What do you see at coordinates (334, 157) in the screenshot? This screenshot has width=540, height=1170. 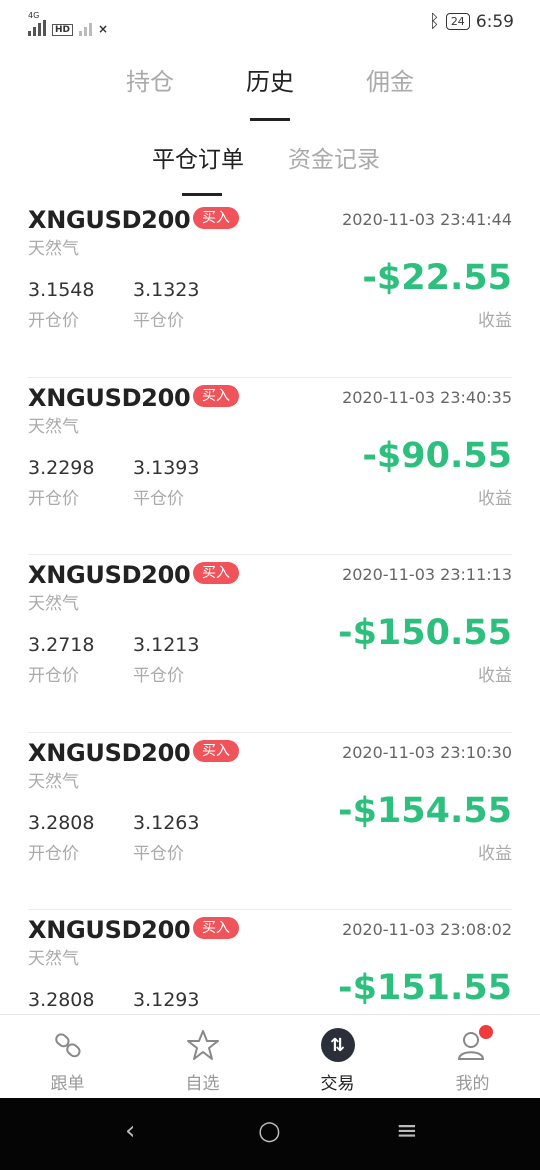 I see `subtab-fund-records: 资金记录` at bounding box center [334, 157].